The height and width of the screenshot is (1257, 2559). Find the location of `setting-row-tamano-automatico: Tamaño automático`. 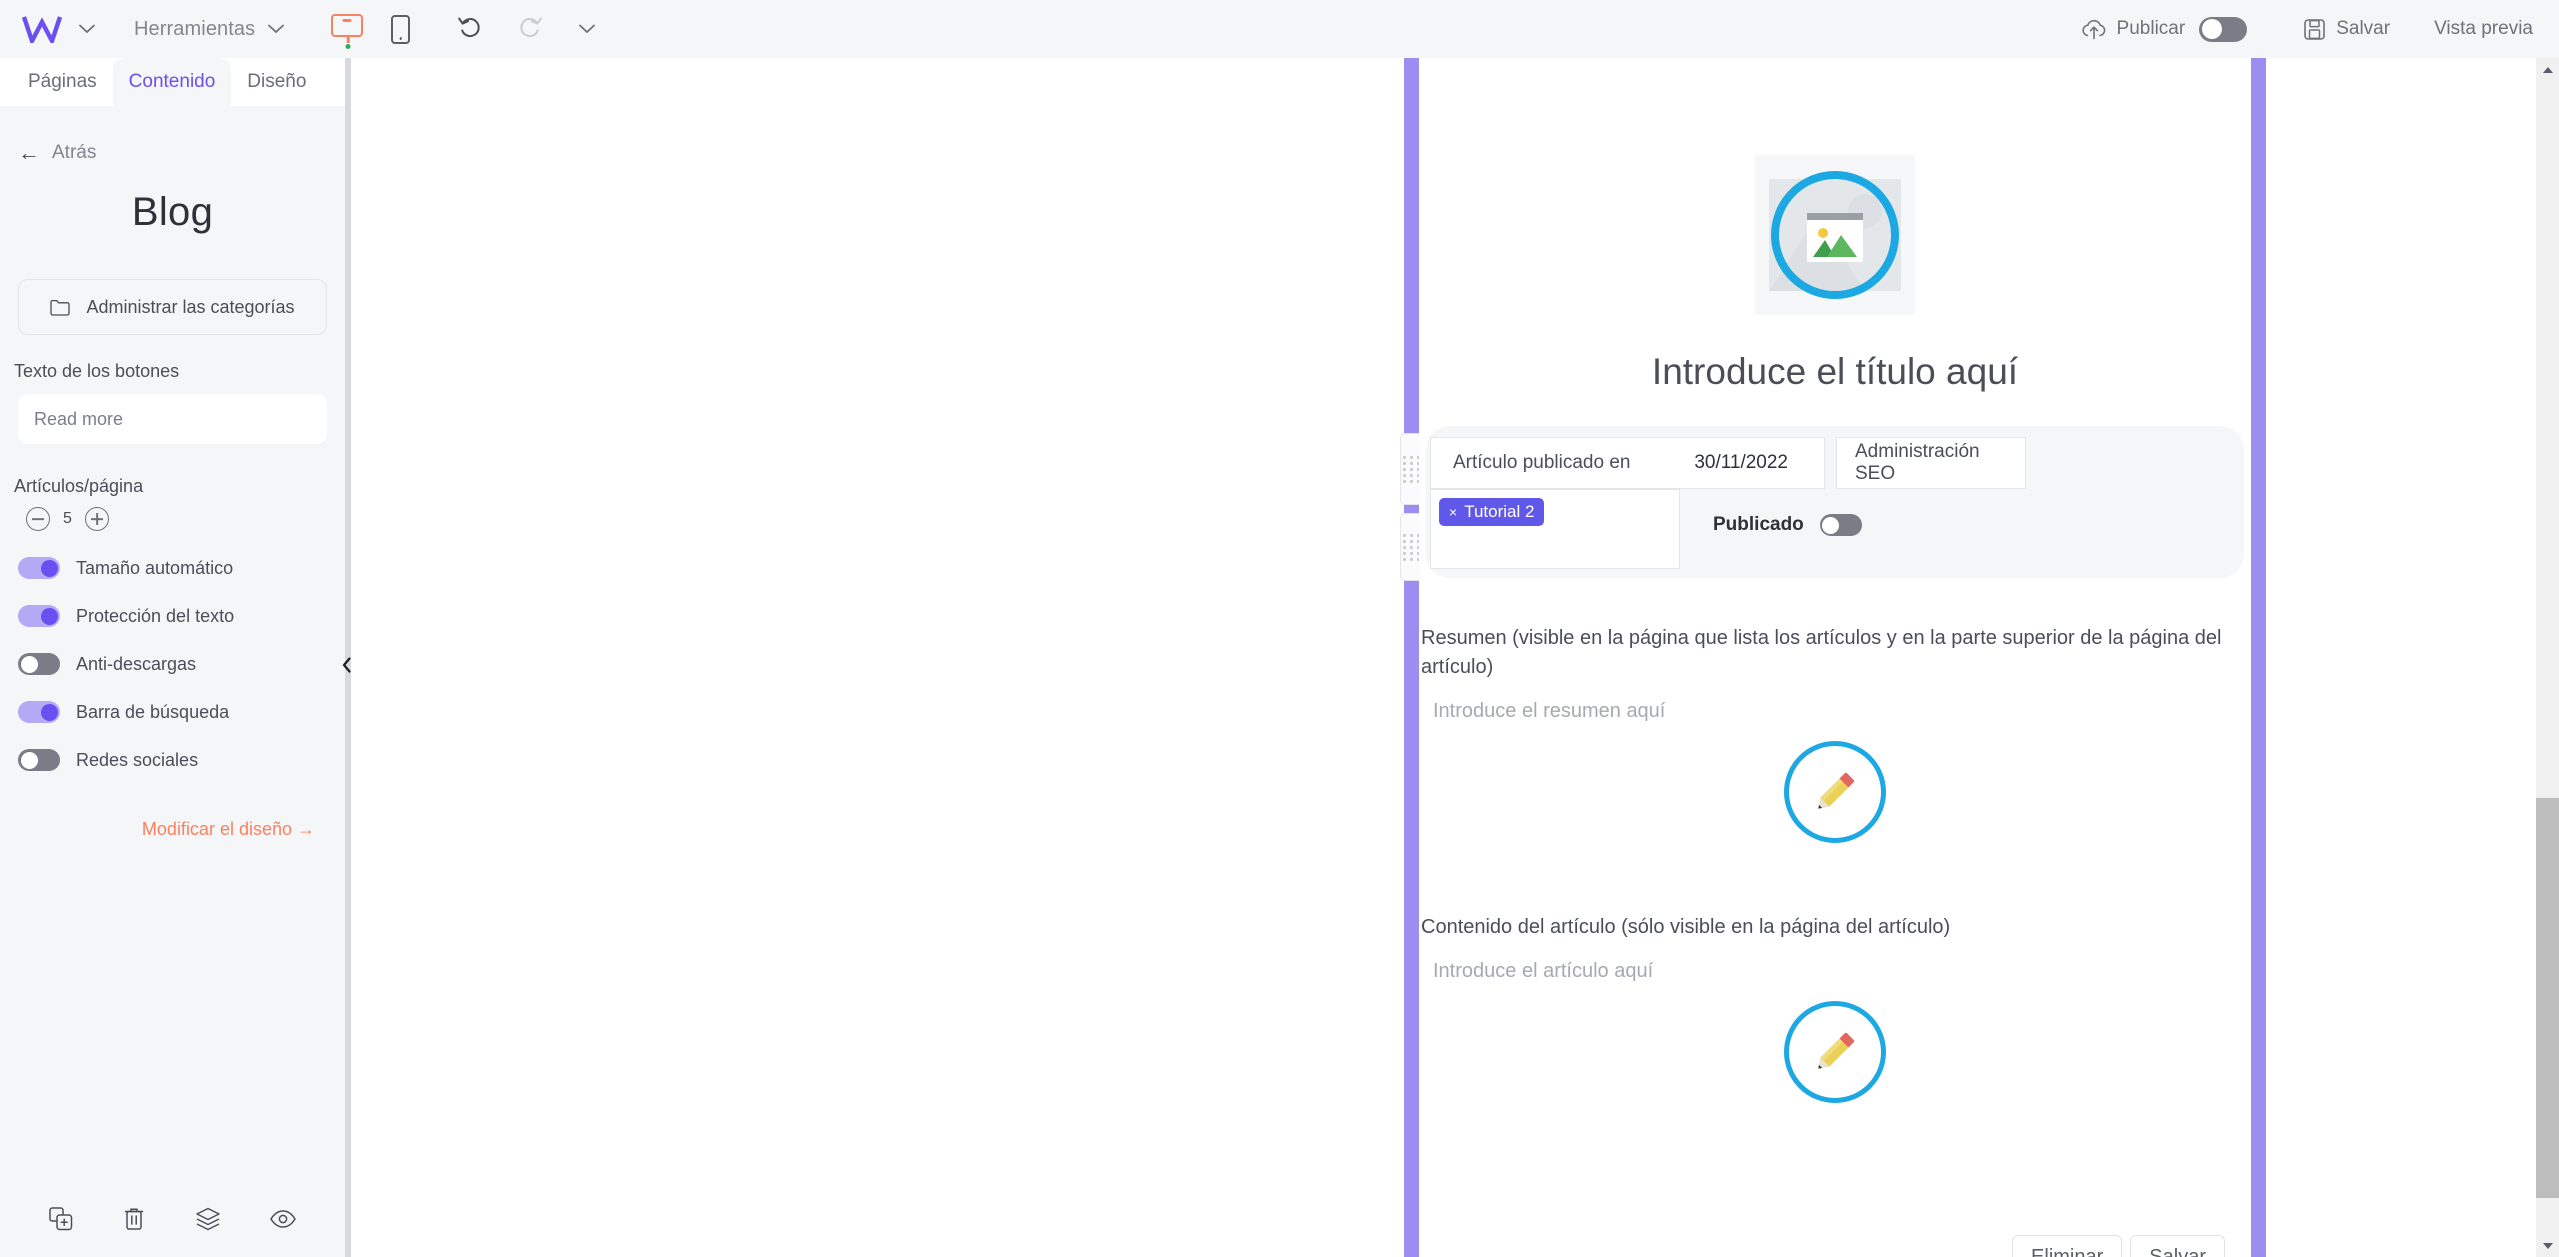

setting-row-tamano-automatico: Tamaño automático is located at coordinates (181, 568).